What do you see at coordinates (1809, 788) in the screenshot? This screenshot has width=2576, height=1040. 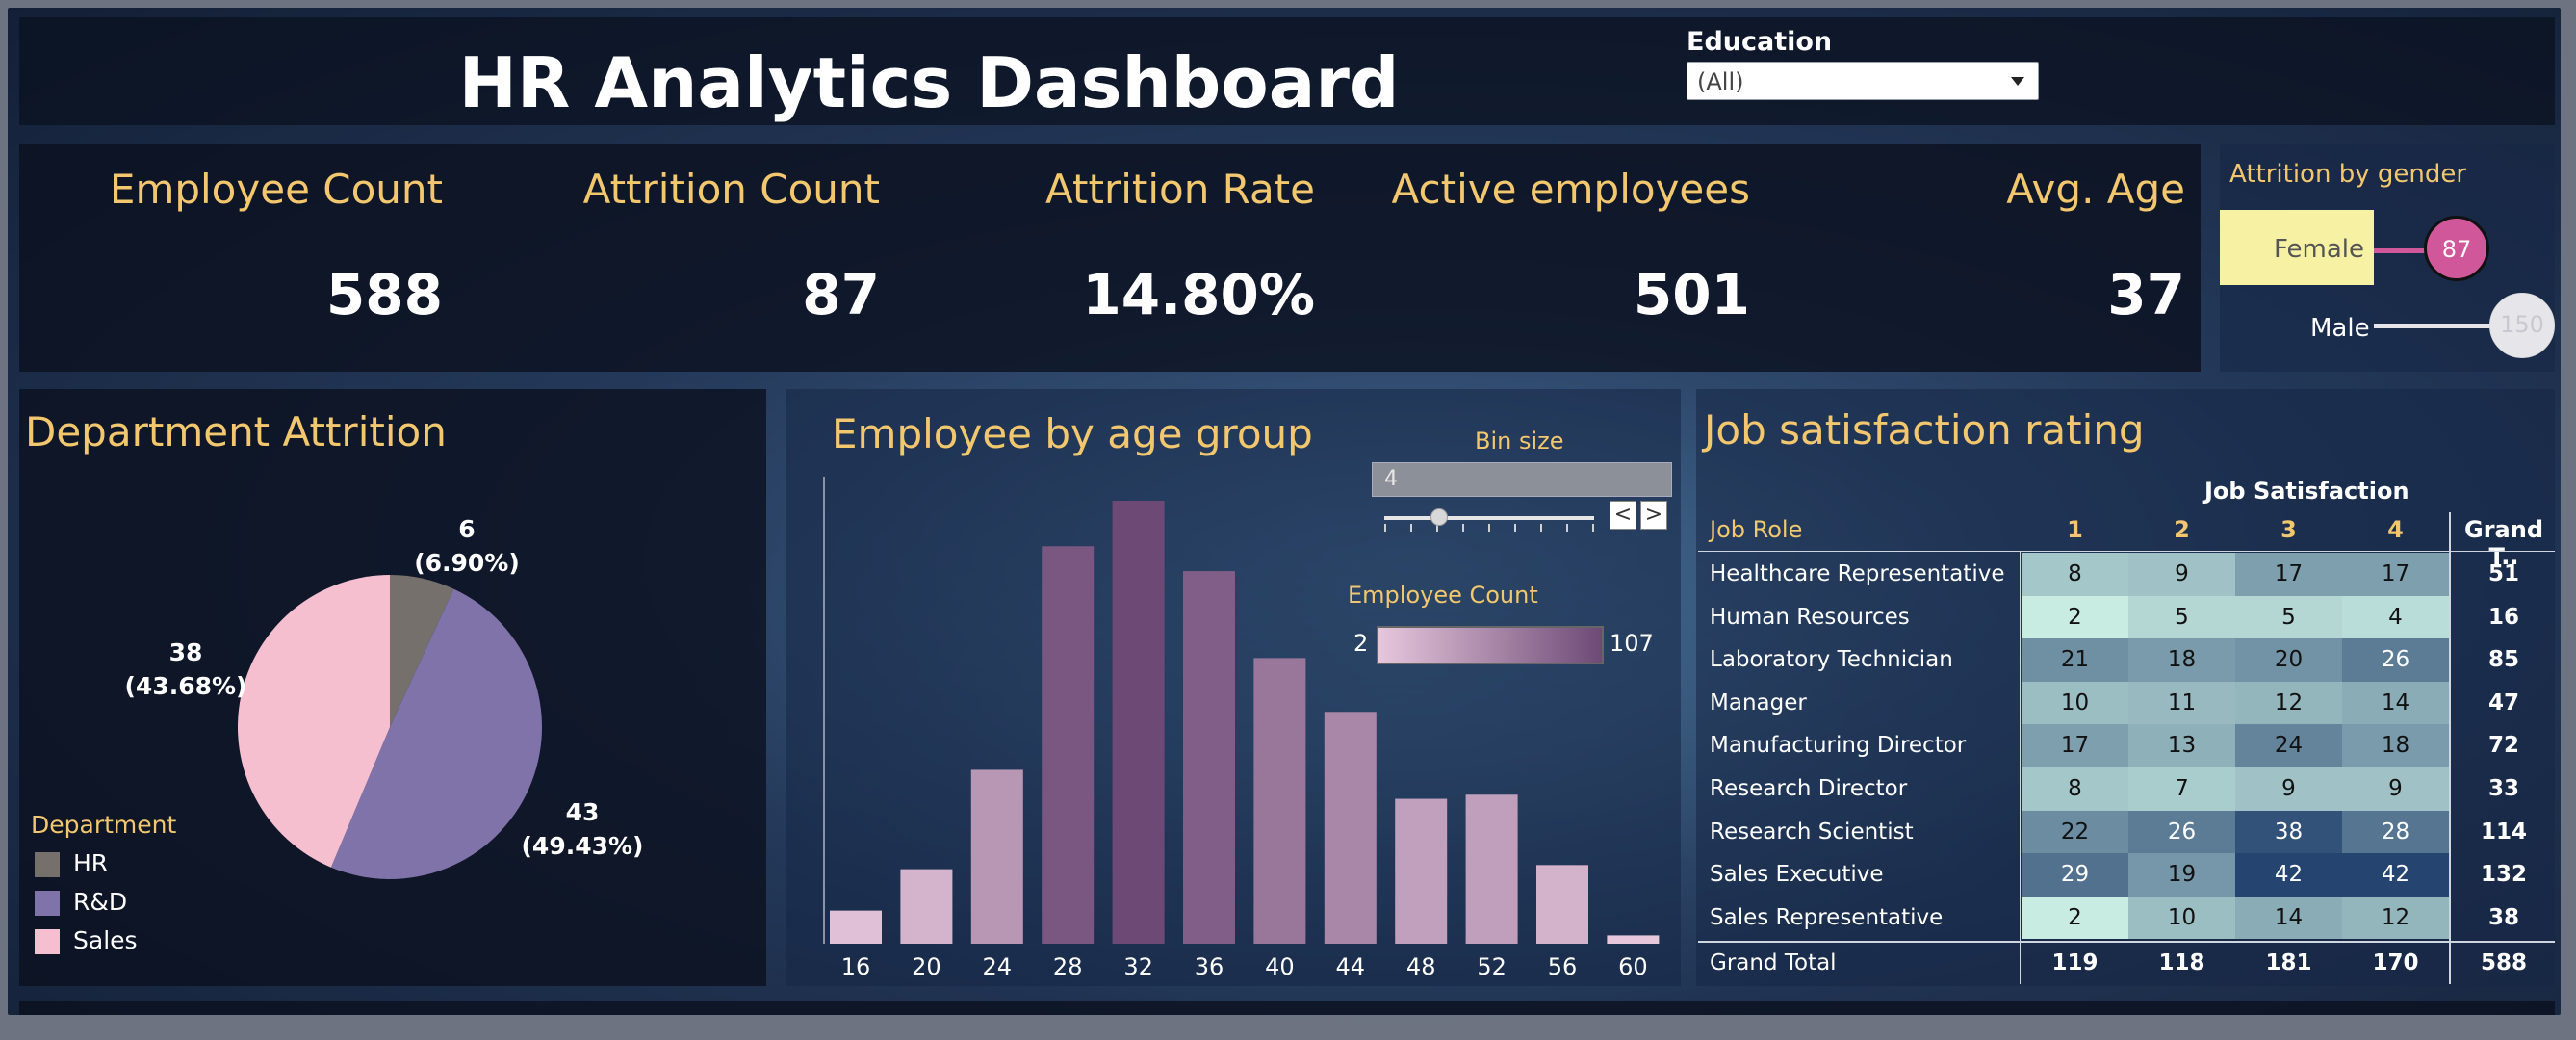 I see `table-row-role: Research Director` at bounding box center [1809, 788].